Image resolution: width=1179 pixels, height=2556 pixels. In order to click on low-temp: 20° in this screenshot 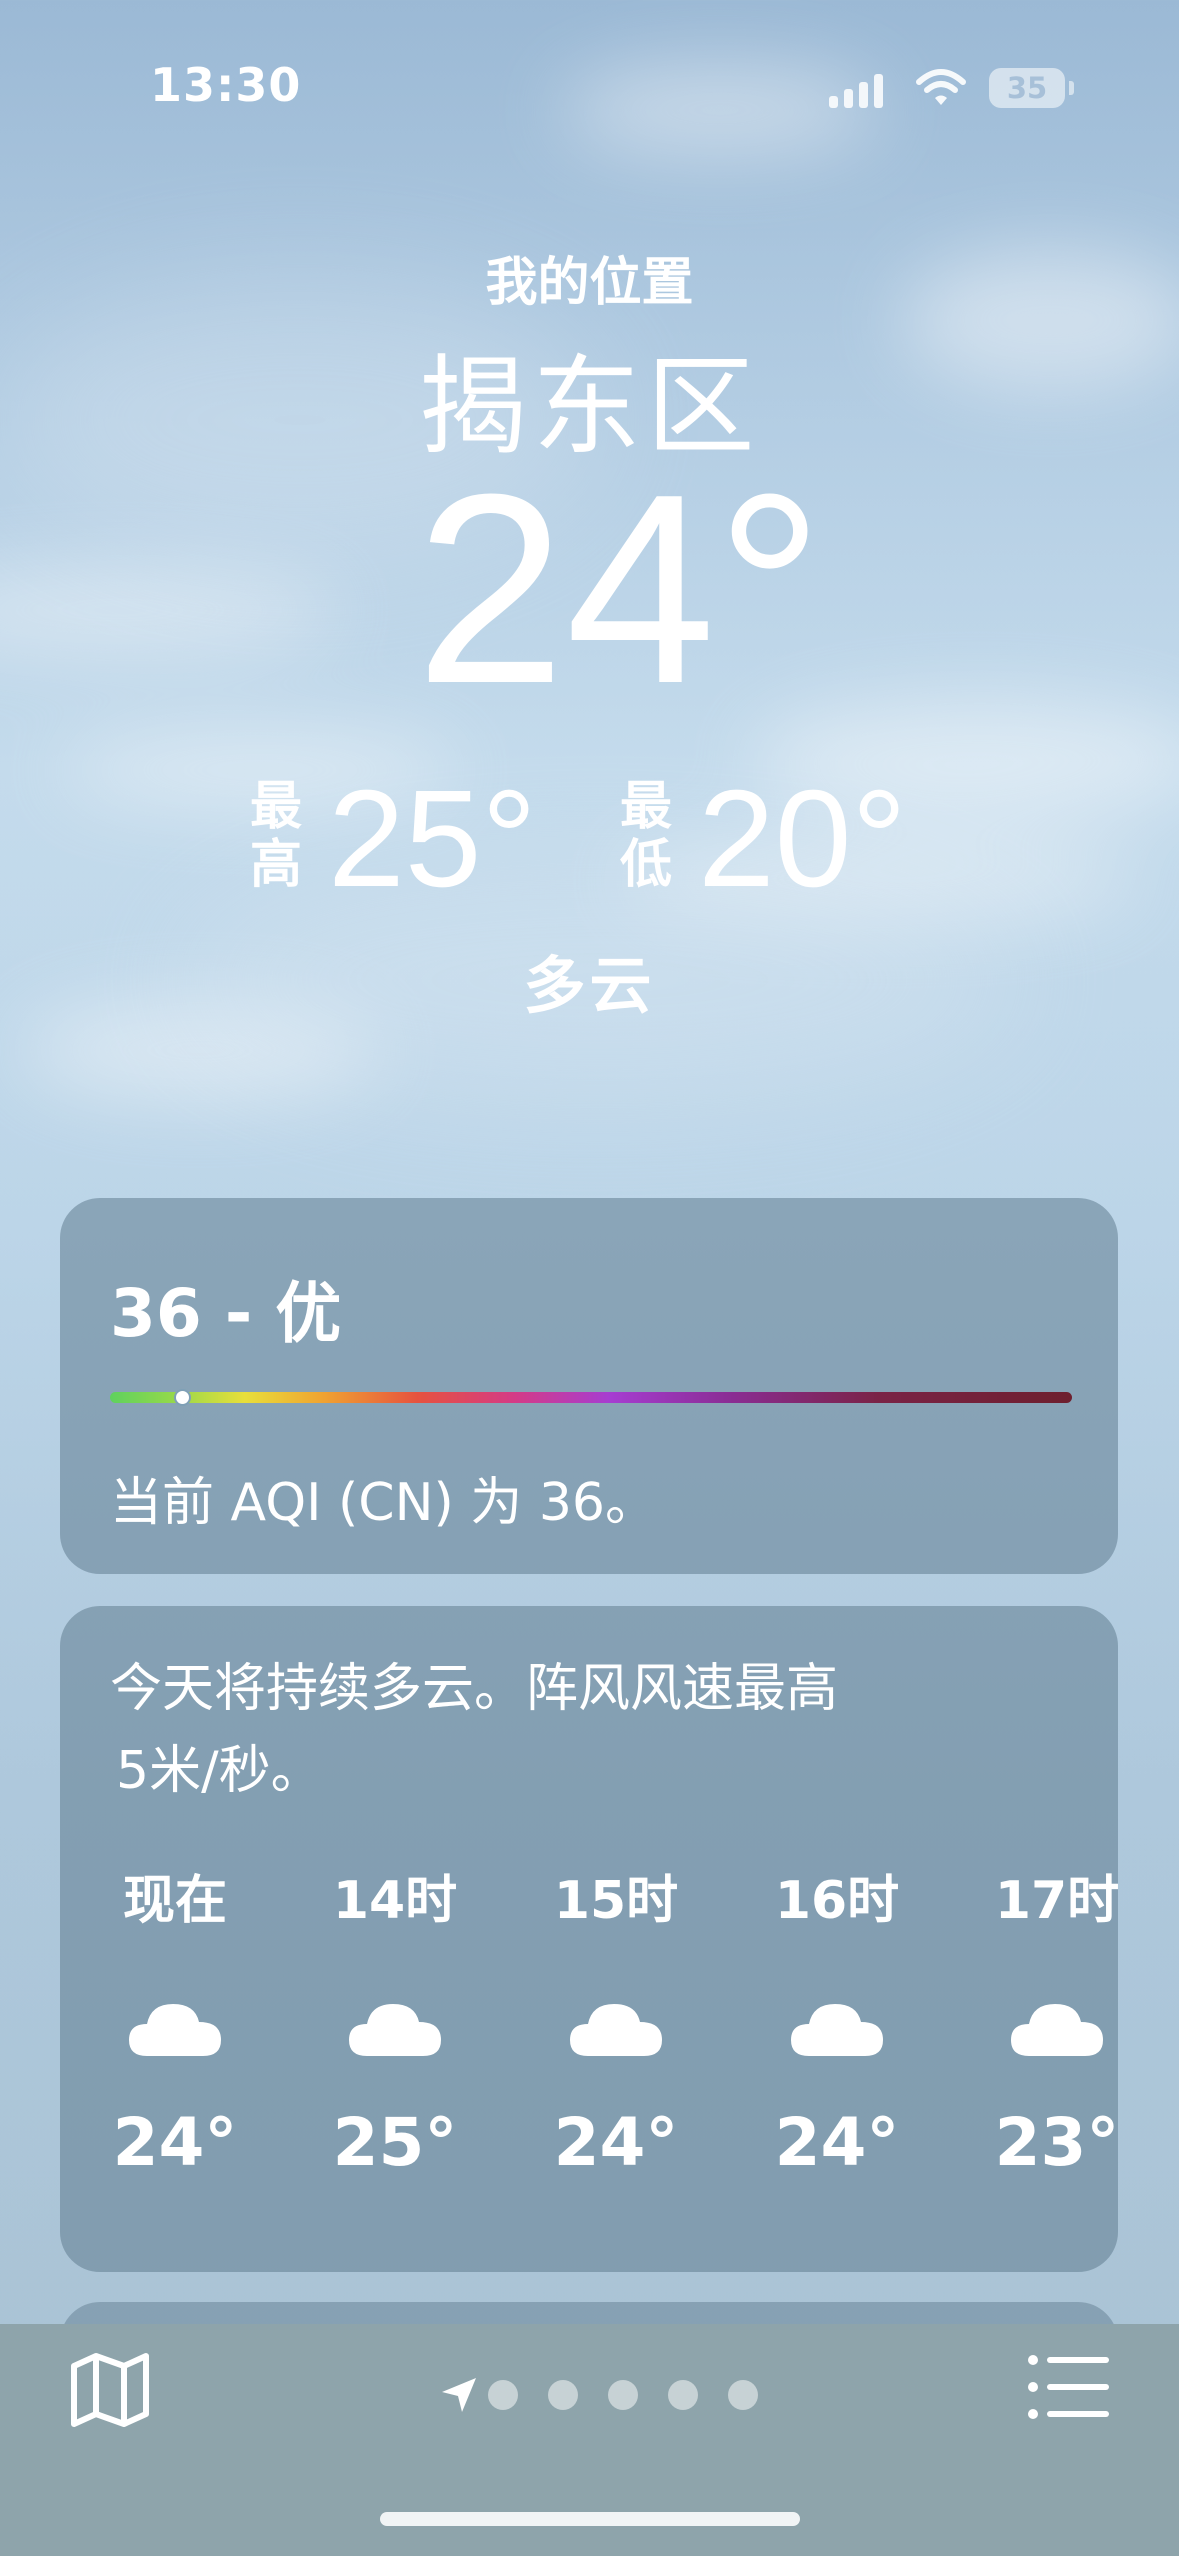, I will do `click(802, 839)`.